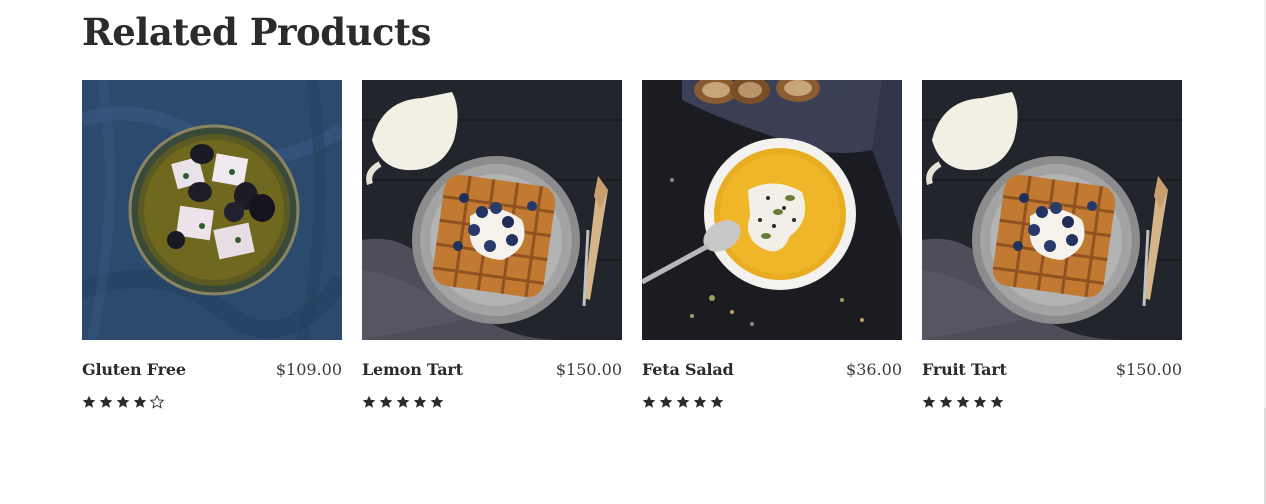  What do you see at coordinates (874, 369) in the screenshot?
I see `product-price: $36.00` at bounding box center [874, 369].